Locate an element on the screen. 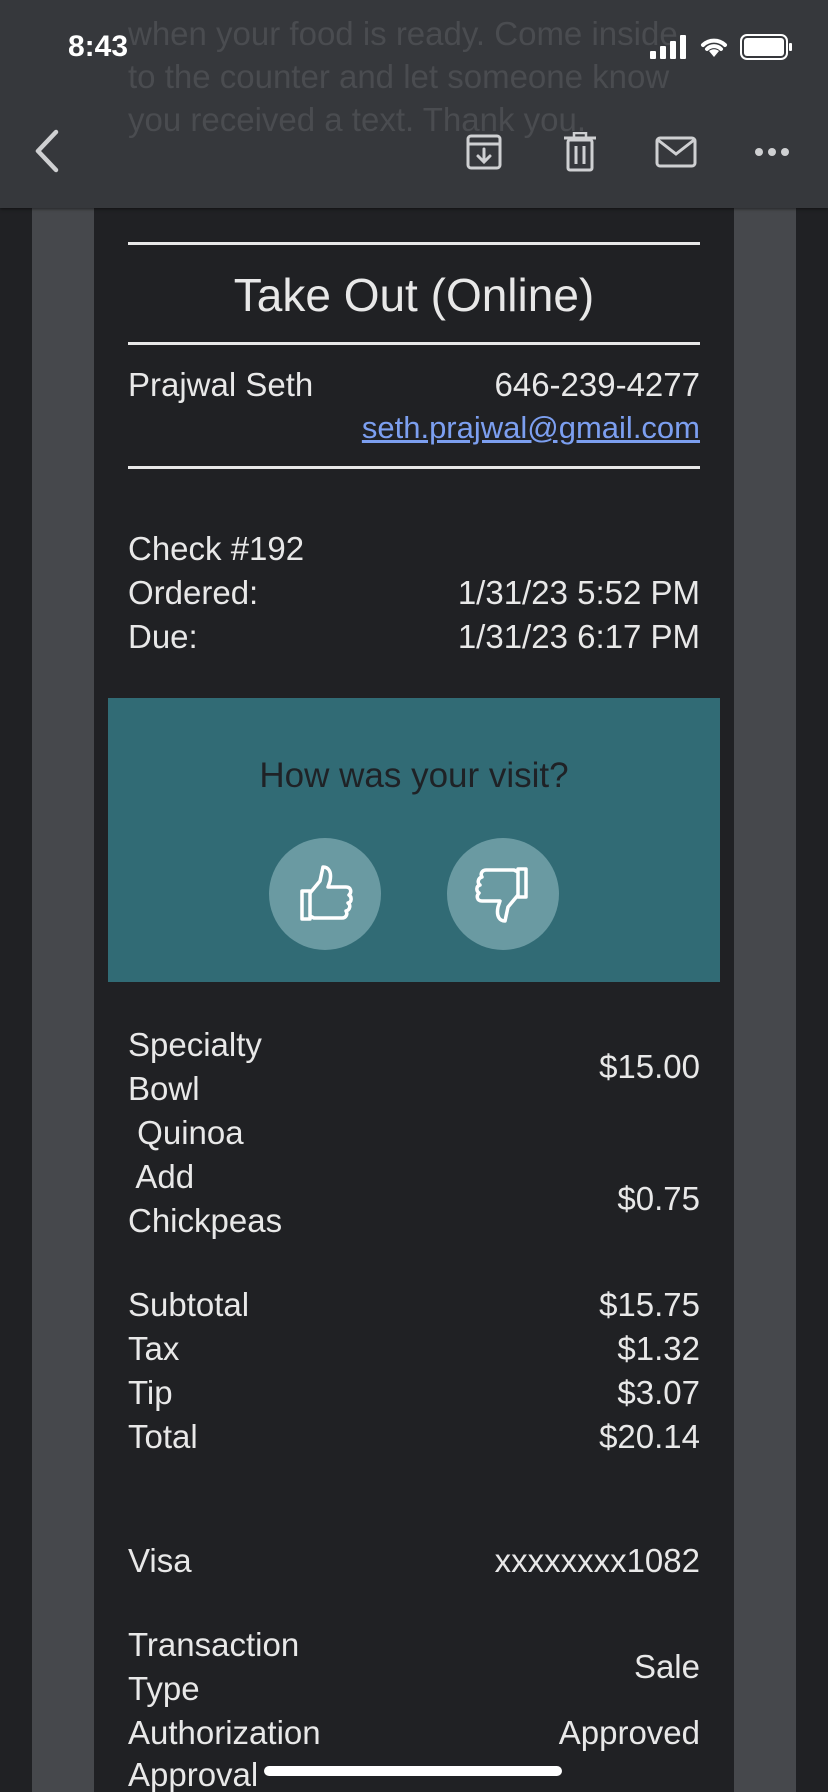  trash-icon is located at coordinates (580, 152).